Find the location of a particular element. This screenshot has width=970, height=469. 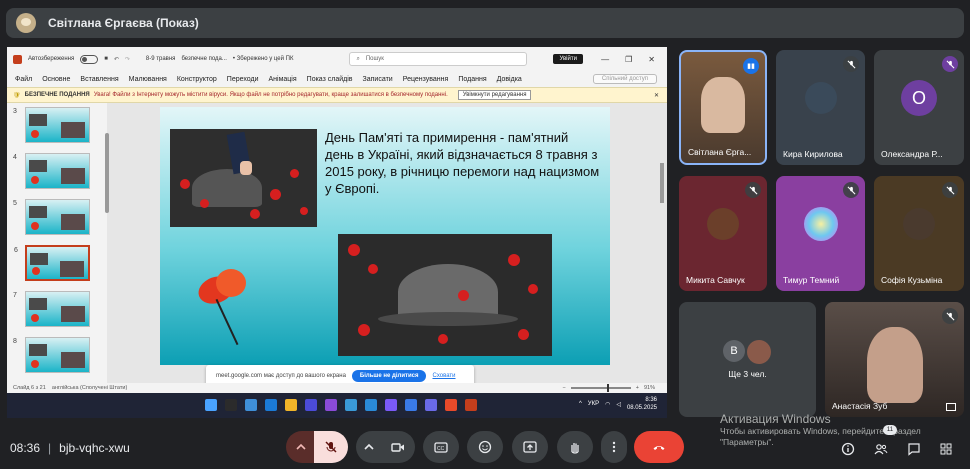

activation-title: Активация Windows is located at coordinates (775, 419).